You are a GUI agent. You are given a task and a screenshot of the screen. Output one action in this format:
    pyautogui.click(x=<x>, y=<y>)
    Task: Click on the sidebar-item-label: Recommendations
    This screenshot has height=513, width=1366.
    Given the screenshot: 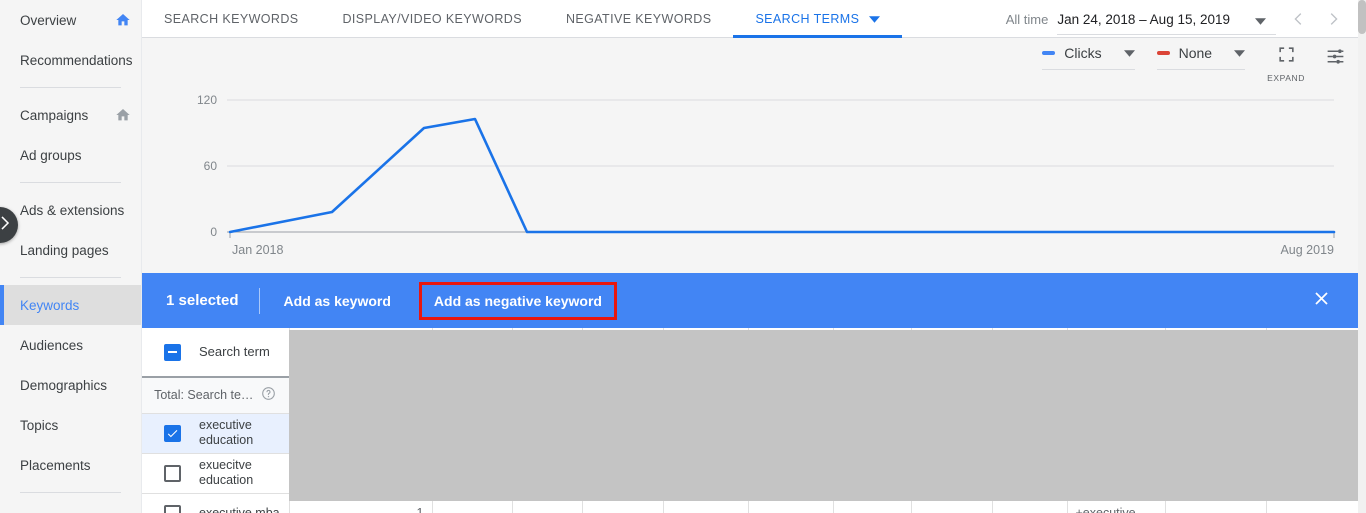 What is the action you would take?
    pyautogui.click(x=76, y=60)
    